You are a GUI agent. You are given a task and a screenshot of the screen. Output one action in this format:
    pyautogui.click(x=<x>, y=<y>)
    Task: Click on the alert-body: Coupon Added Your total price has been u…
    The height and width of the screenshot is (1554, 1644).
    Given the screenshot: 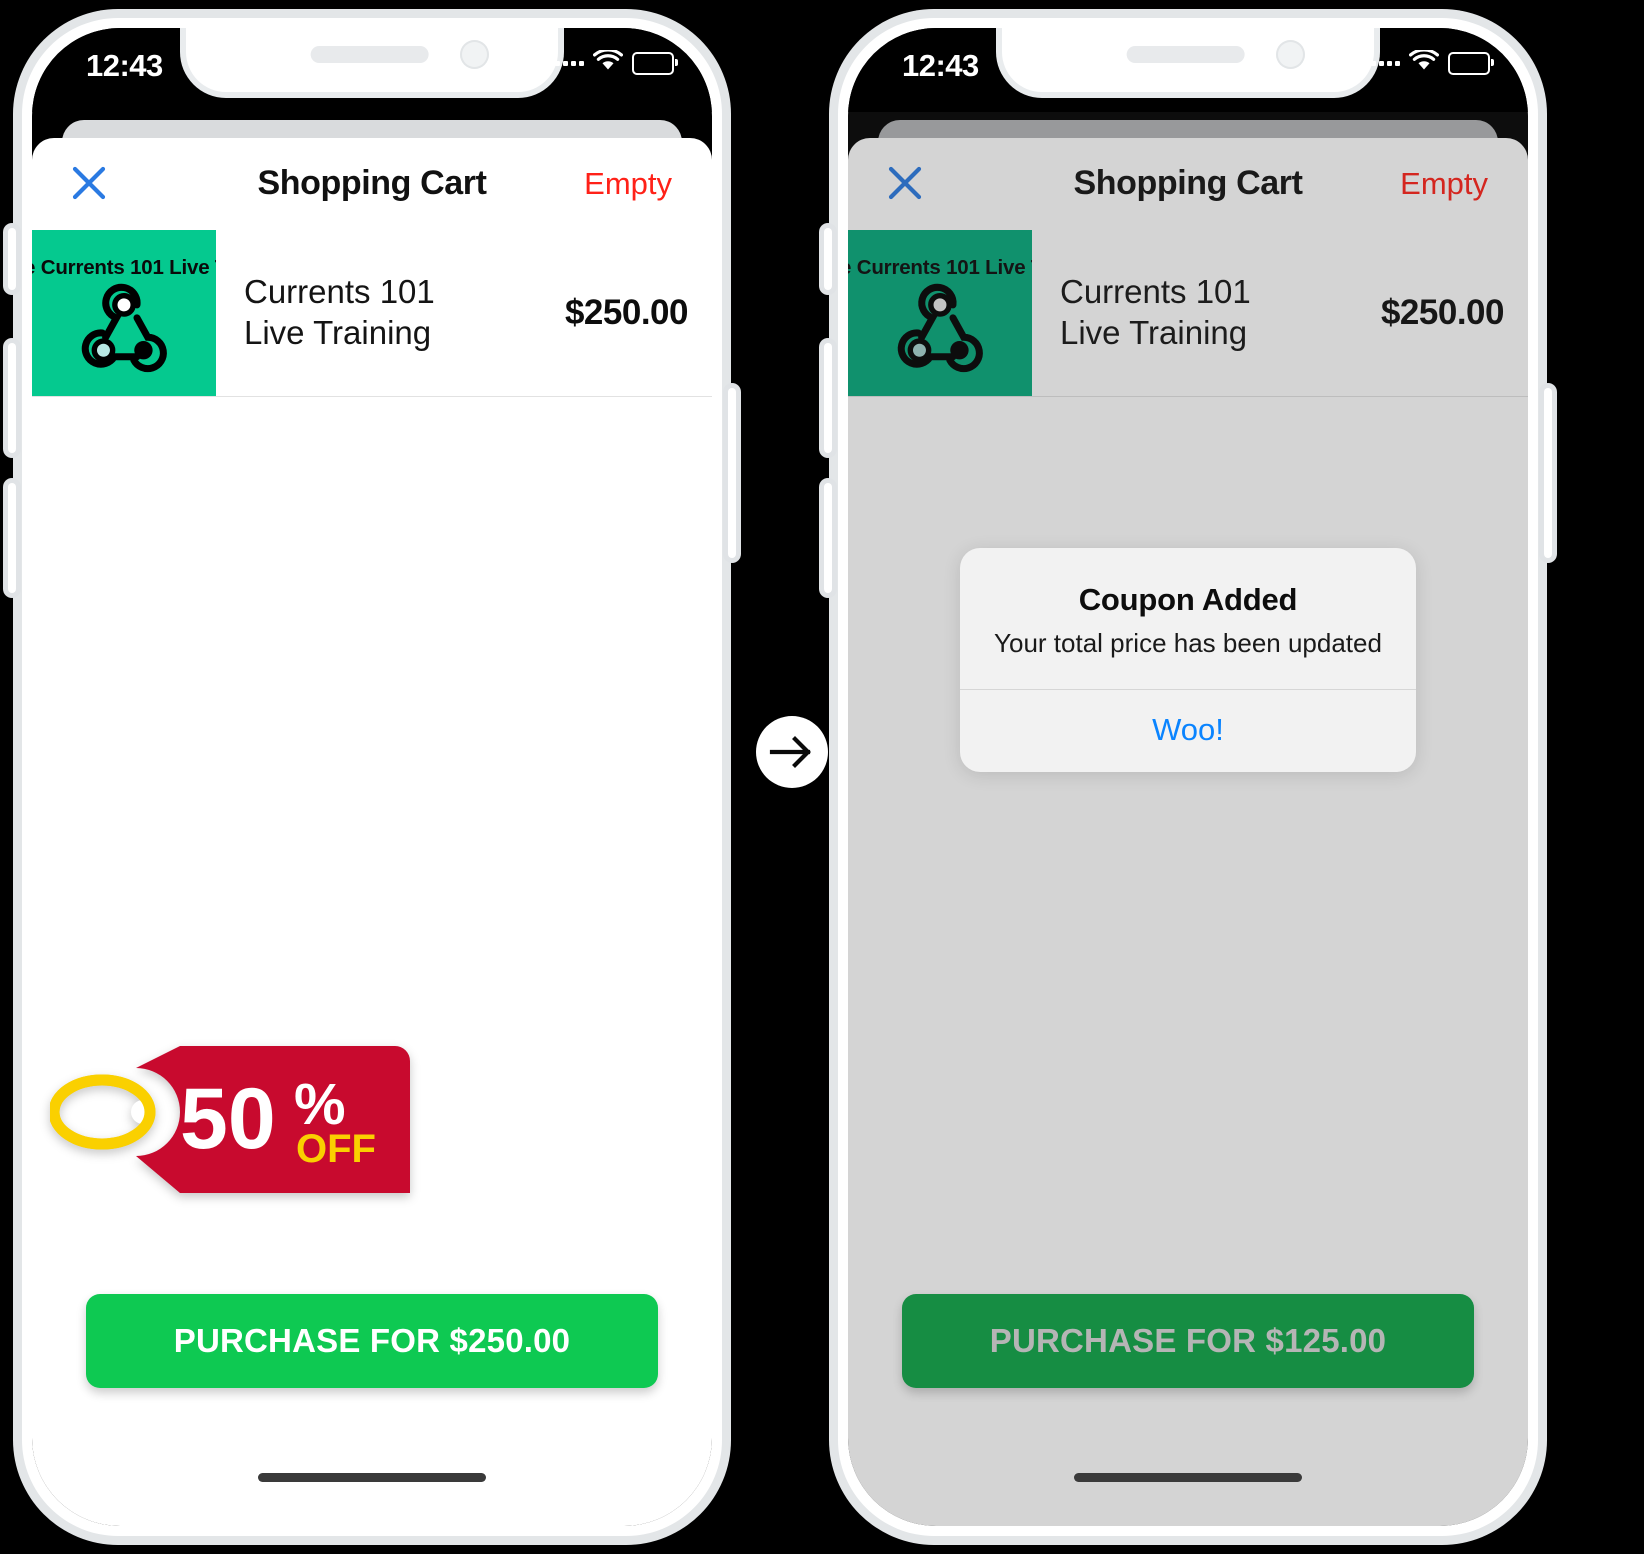 What is the action you would take?
    pyautogui.click(x=1188, y=618)
    